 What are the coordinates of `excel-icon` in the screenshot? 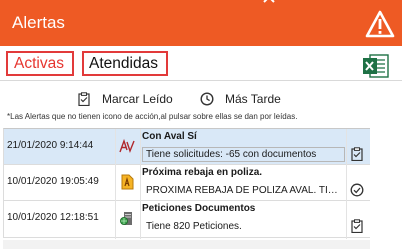 It's located at (375, 66).